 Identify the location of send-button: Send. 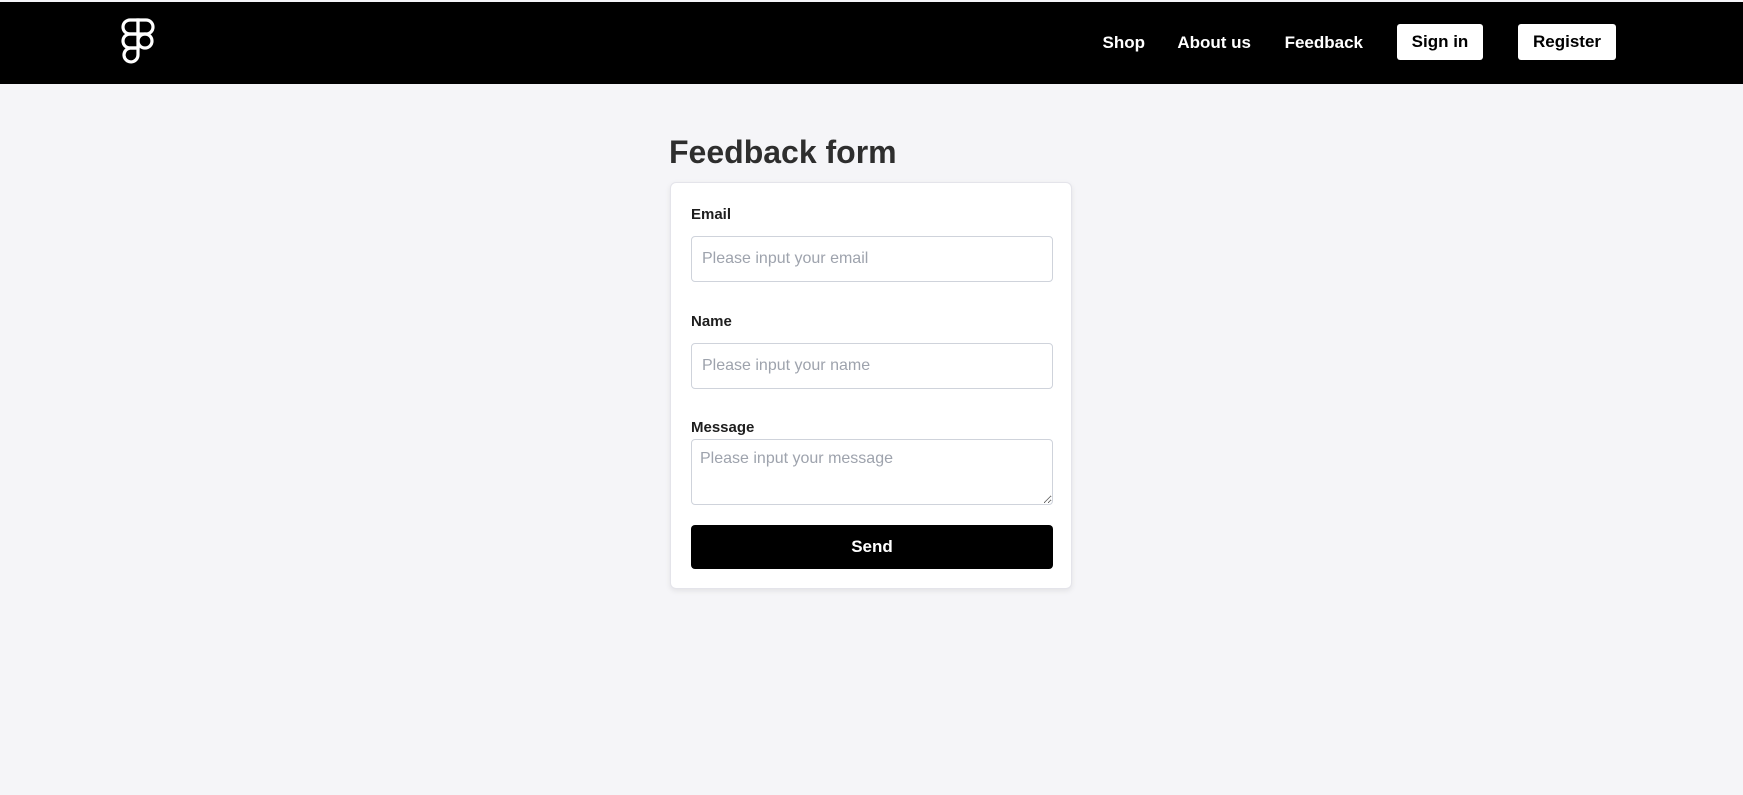
(872, 547).